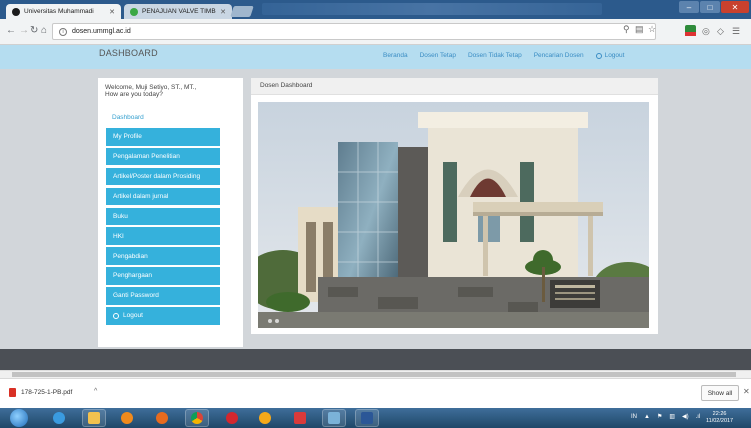 The image size is (751, 428). What do you see at coordinates (454, 86) in the screenshot?
I see `panel-title: Dosen Dashboard` at bounding box center [454, 86].